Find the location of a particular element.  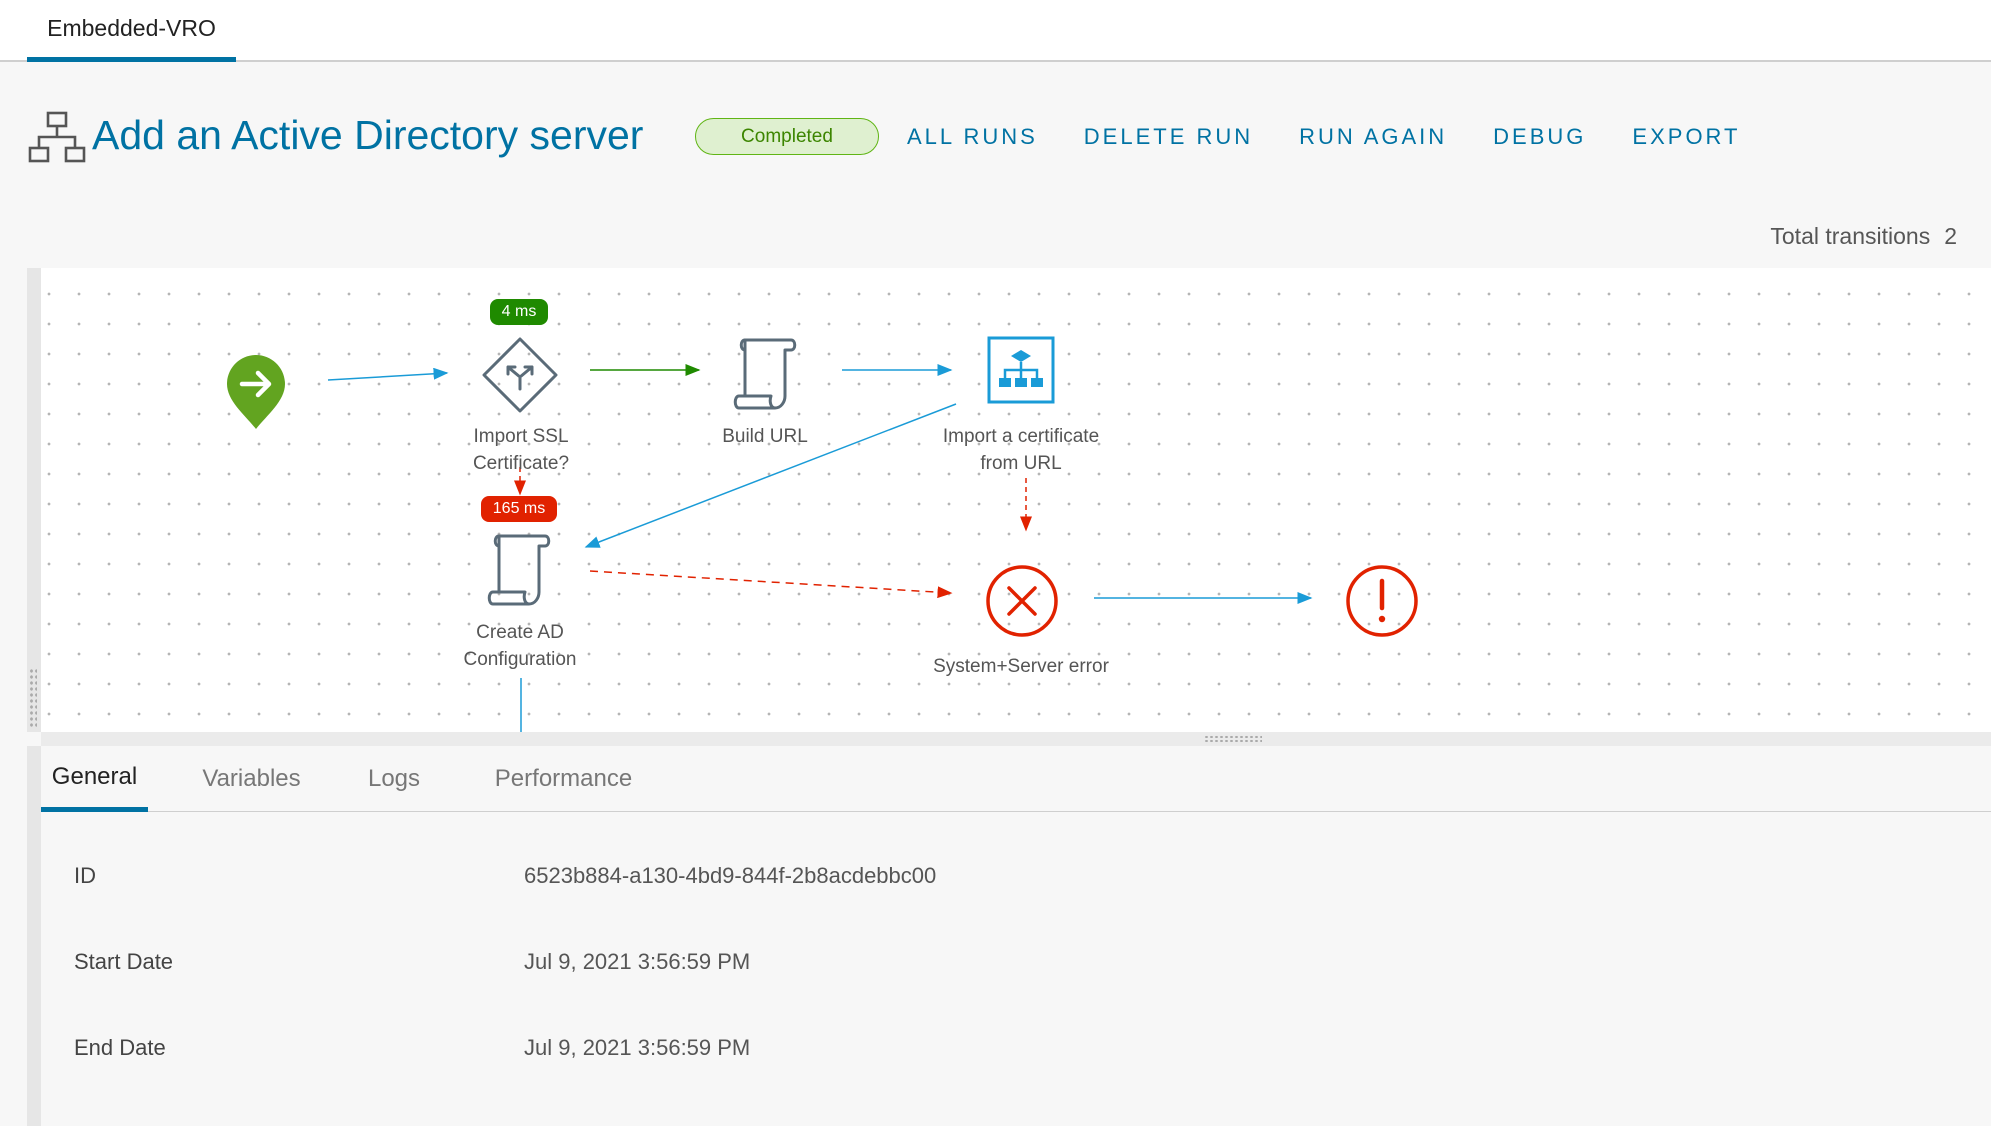

build-url-node-label: Build URL is located at coordinates (765, 436).